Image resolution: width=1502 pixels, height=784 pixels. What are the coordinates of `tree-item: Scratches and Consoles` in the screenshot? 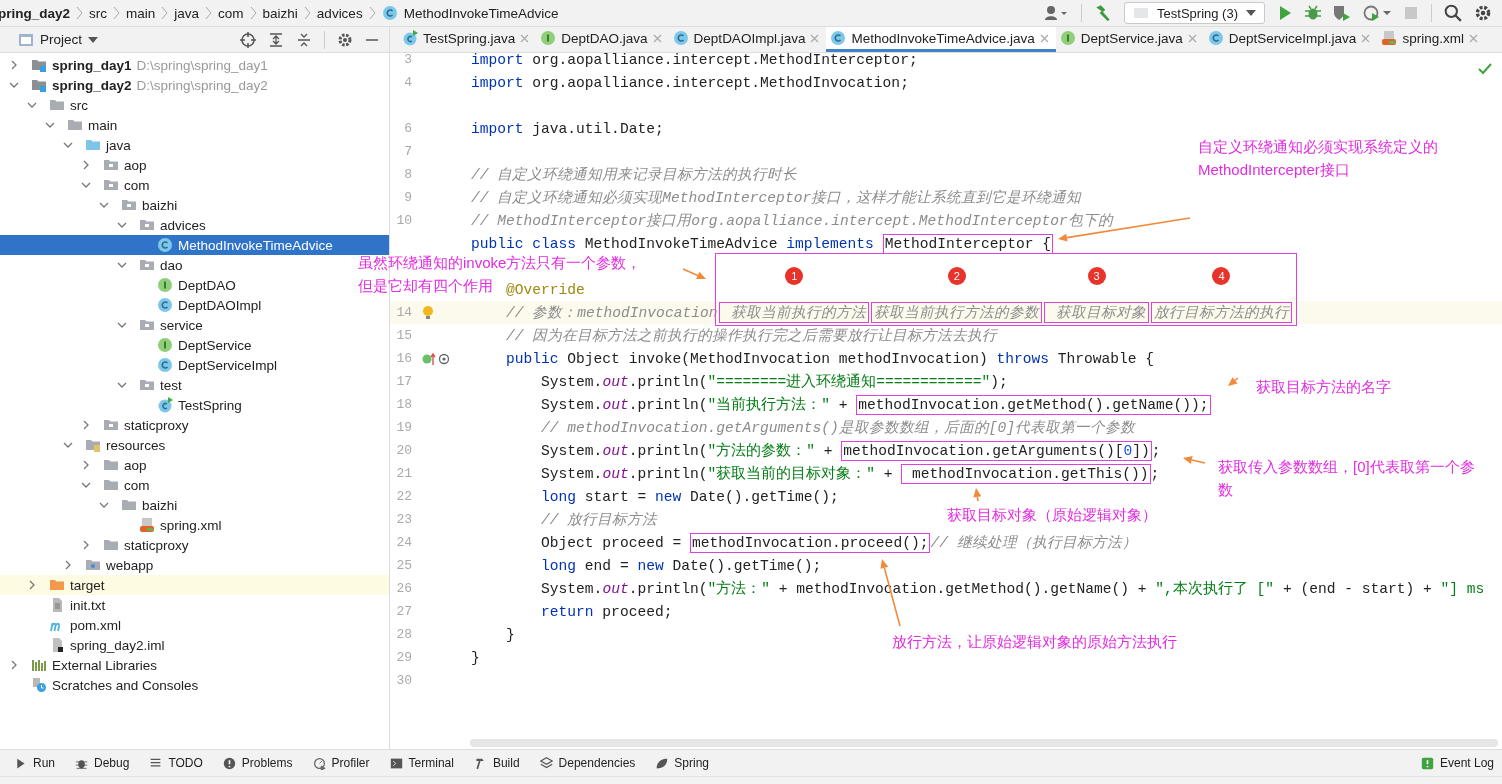 It's located at (99, 685).